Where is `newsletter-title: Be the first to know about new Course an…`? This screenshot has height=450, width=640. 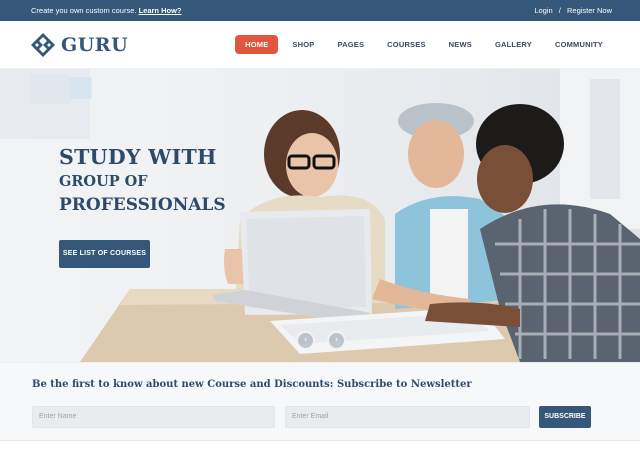
newsletter-title: Be the first to know about new Course an… is located at coordinates (252, 384).